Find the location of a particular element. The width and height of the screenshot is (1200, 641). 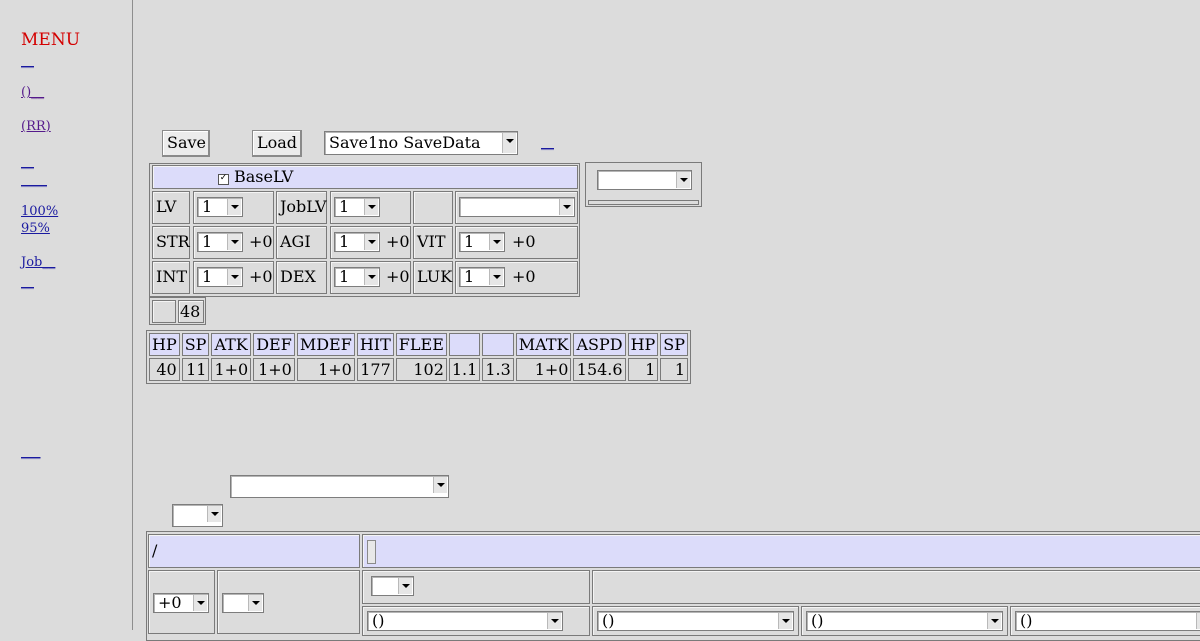

dex-label: DEX is located at coordinates (301, 277).